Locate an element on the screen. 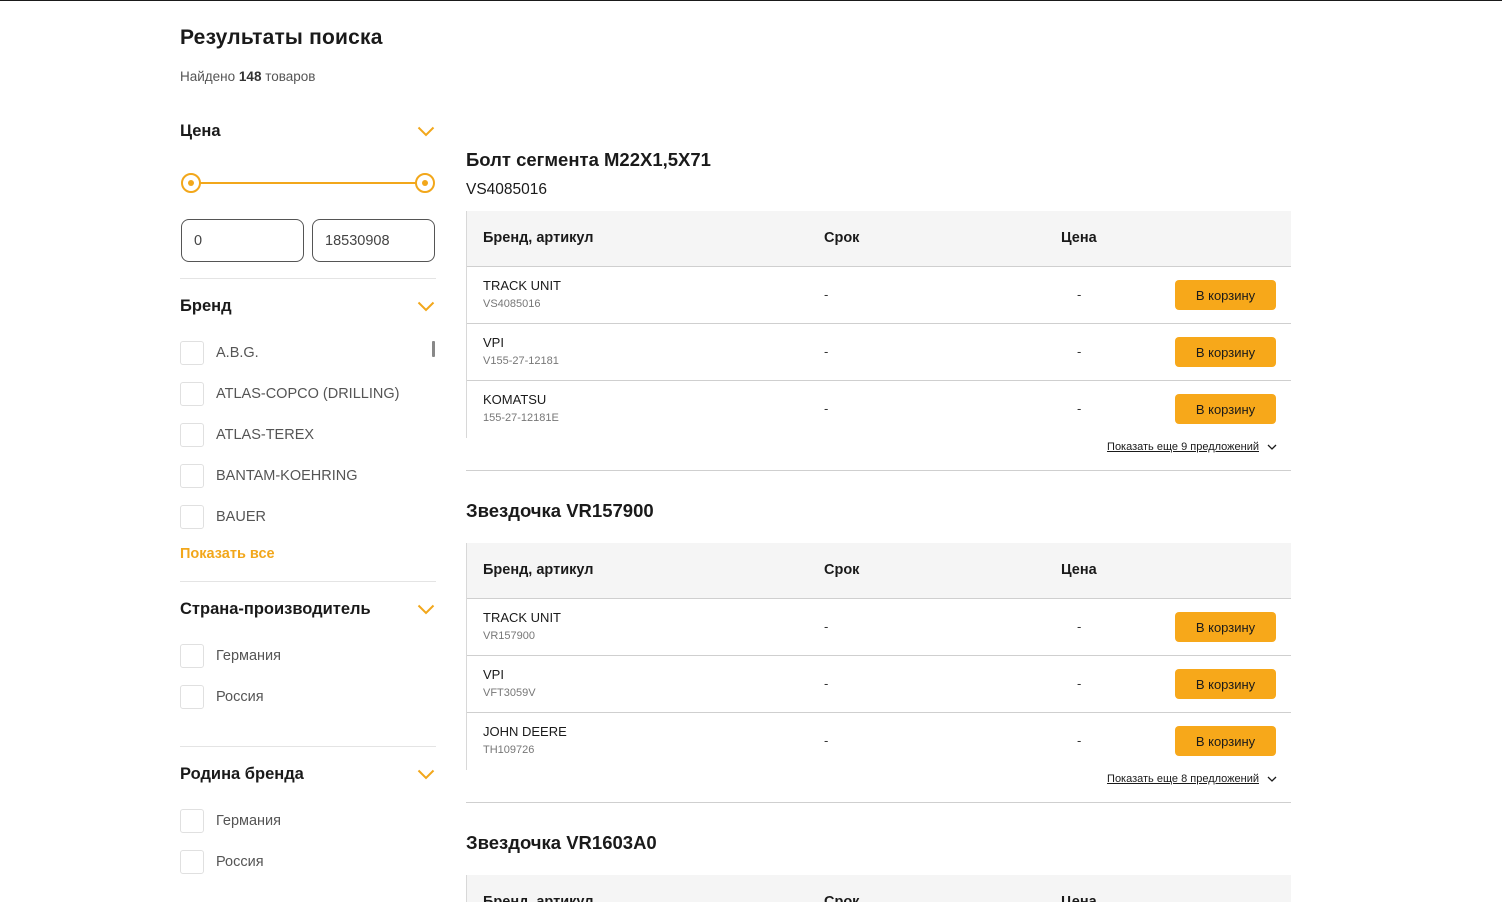  show-more-offers-link: Показать еще 9 предложений is located at coordinates (1192, 447).